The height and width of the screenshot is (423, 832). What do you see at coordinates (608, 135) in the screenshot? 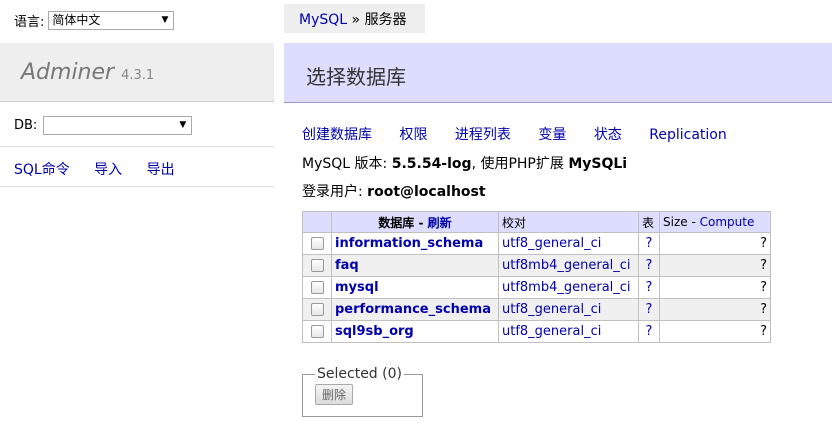
I see `status-link: 状态` at bounding box center [608, 135].